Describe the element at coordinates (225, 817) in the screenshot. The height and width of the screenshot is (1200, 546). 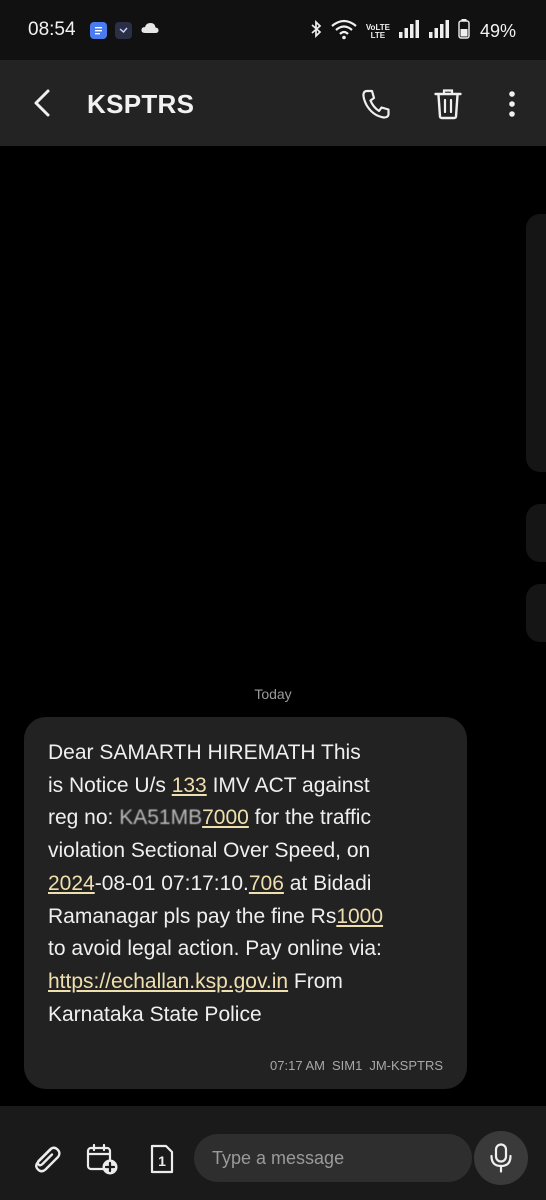
I see `number-link: 7000` at that location.